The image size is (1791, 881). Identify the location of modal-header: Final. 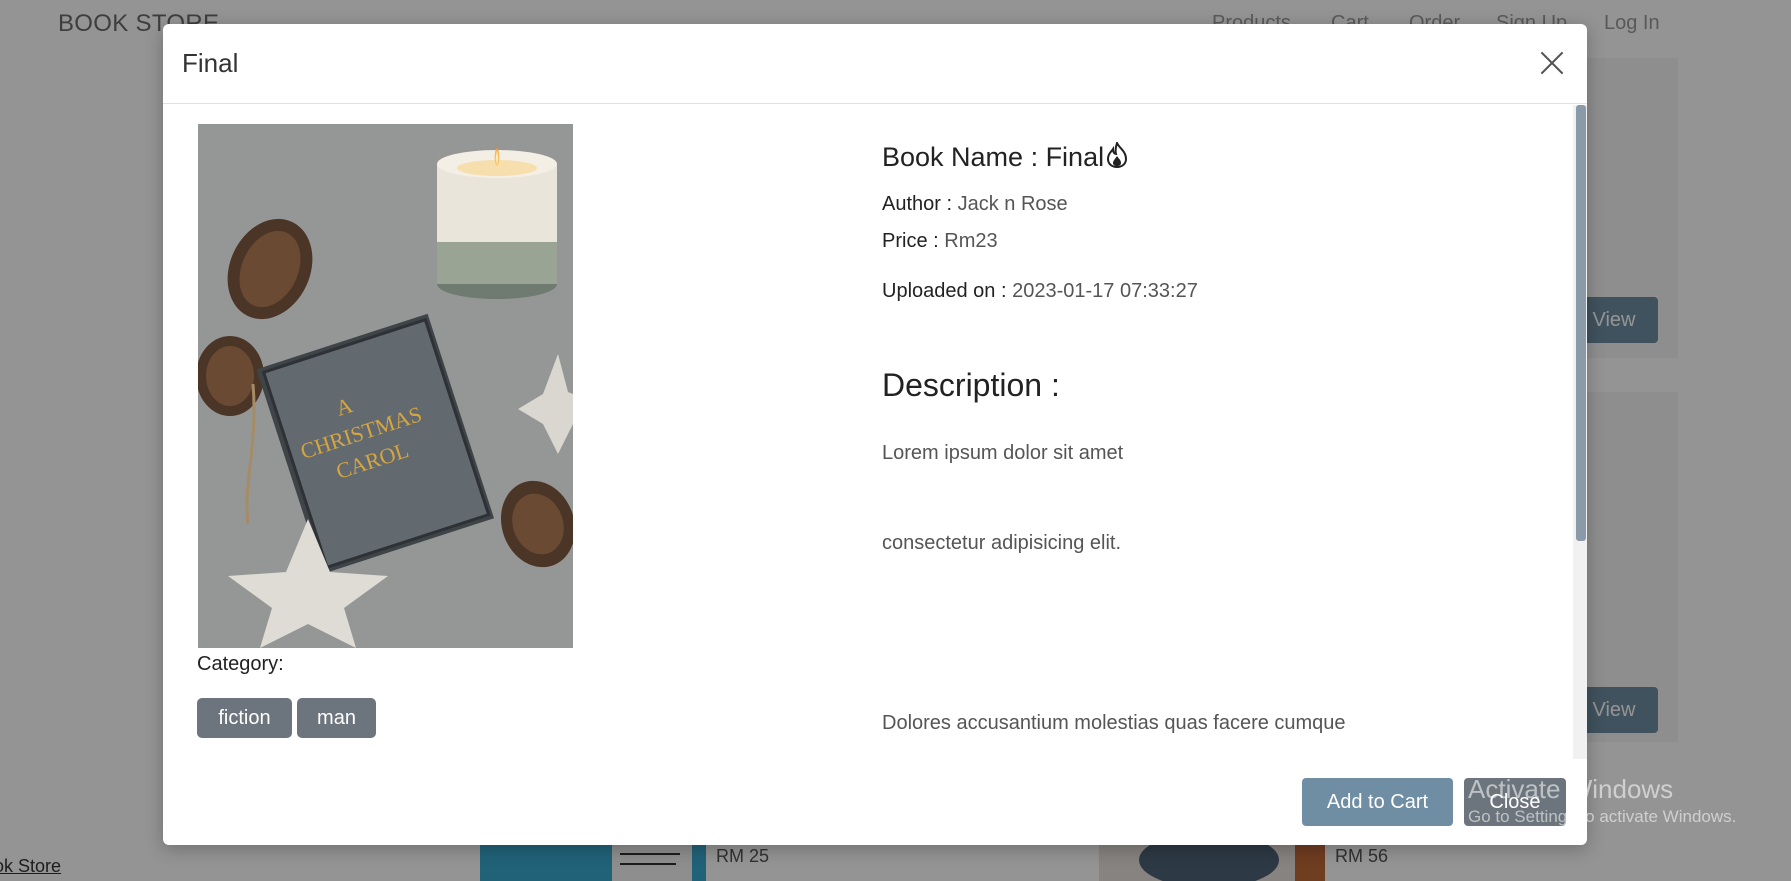
(875, 64).